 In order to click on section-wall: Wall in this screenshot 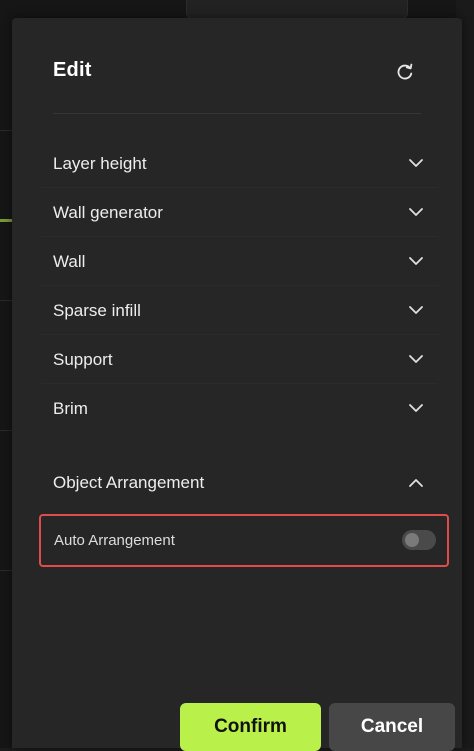, I will do `click(239, 261)`.